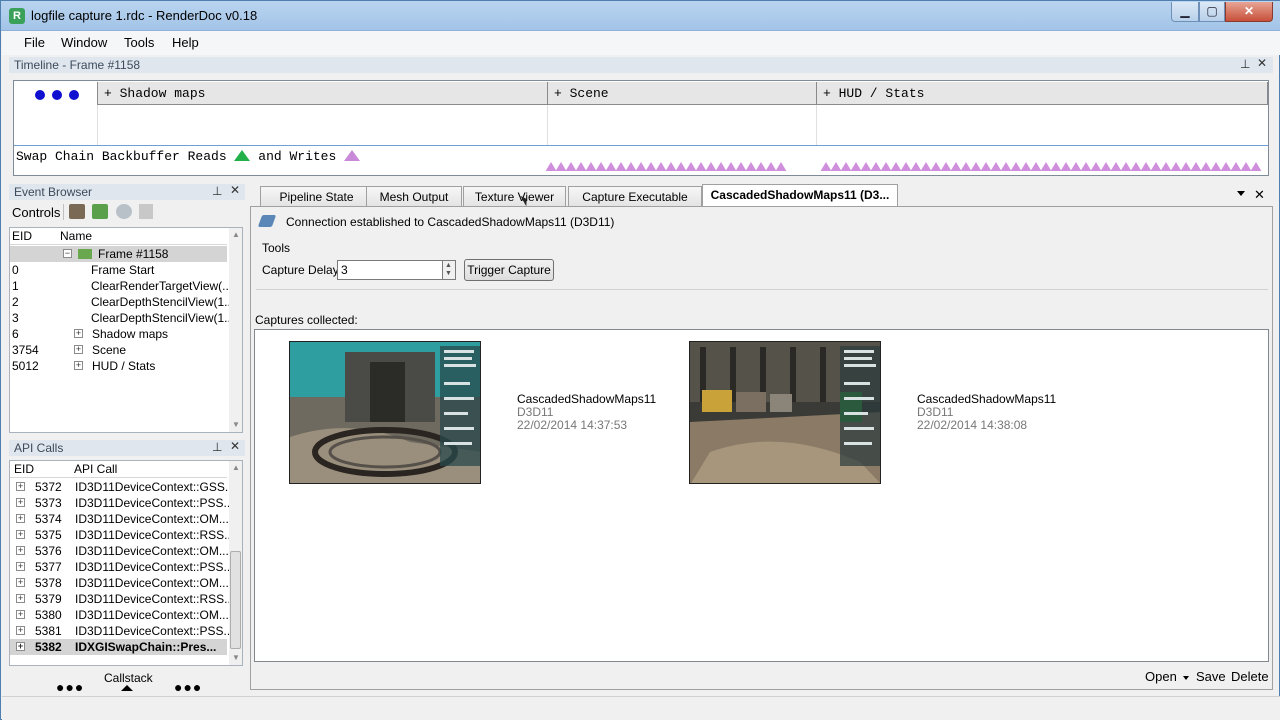 This screenshot has width=1280, height=720. Describe the element at coordinates (118, 270) in the screenshot. I see `event-row: 0 Frame Start` at that location.